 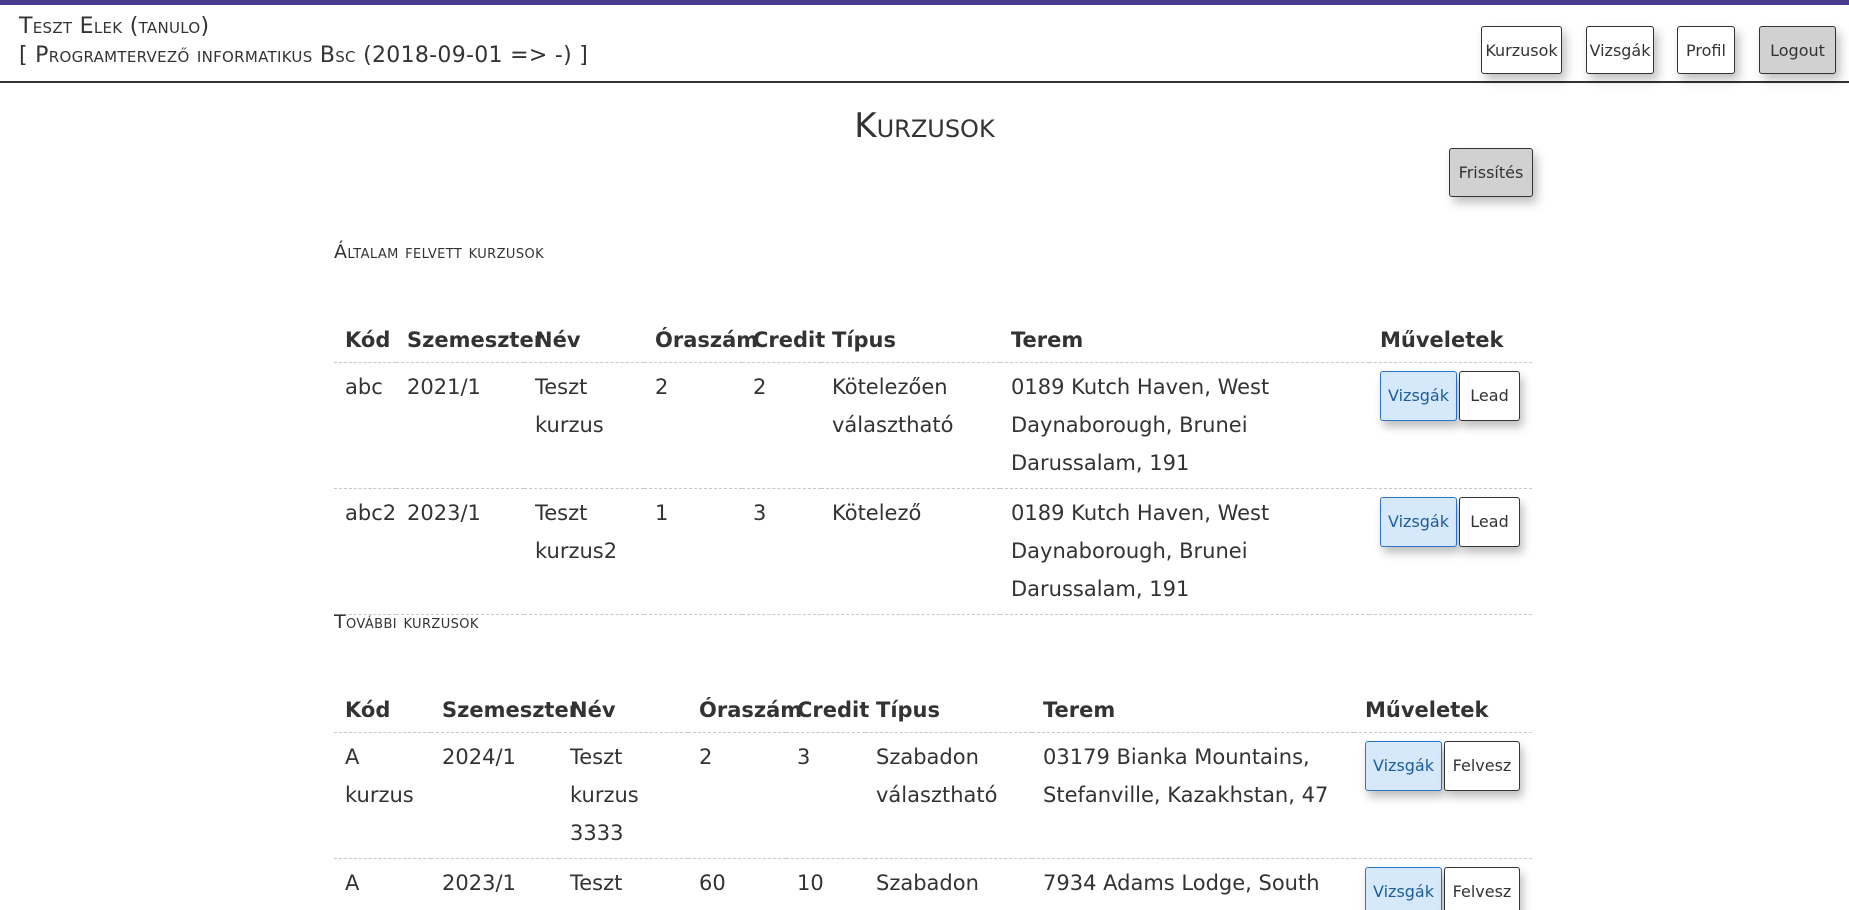 What do you see at coordinates (825, 884) in the screenshot?
I see `cell-credit: 10` at bounding box center [825, 884].